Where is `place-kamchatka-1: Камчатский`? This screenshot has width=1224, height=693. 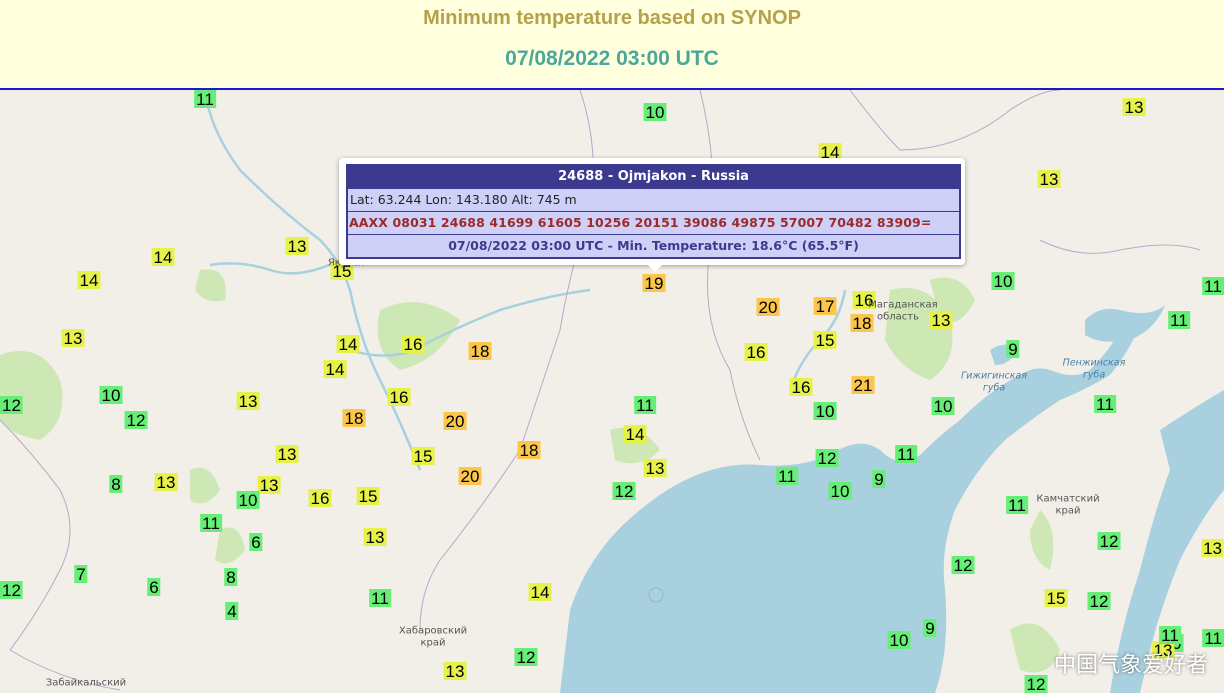 place-kamchatka-1: Камчатский is located at coordinates (1068, 499).